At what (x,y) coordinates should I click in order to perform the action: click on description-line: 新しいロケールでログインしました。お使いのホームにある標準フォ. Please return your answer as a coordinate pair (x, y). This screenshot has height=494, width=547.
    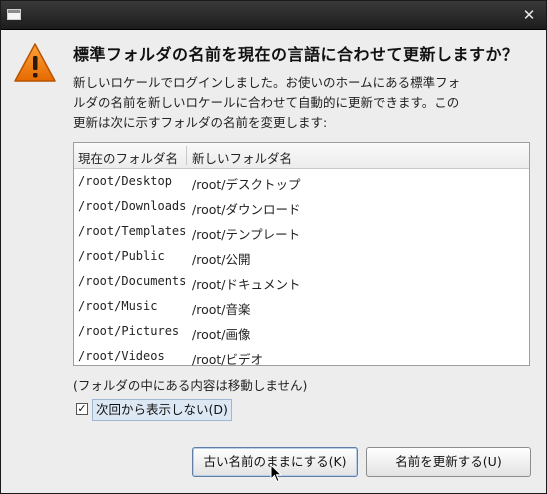
    Looking at the image, I should click on (267, 82).